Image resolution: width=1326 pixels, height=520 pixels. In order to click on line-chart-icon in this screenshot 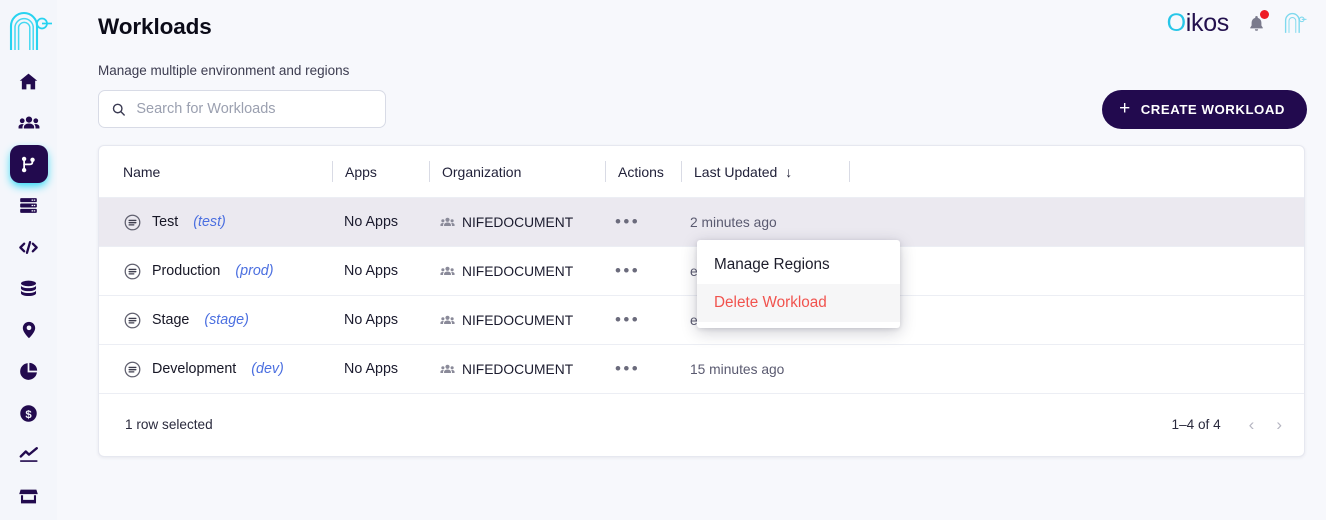, I will do `click(28, 454)`.